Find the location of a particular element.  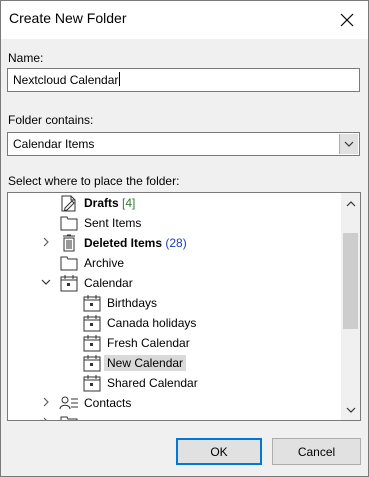

close-icon is located at coordinates (347, 20).